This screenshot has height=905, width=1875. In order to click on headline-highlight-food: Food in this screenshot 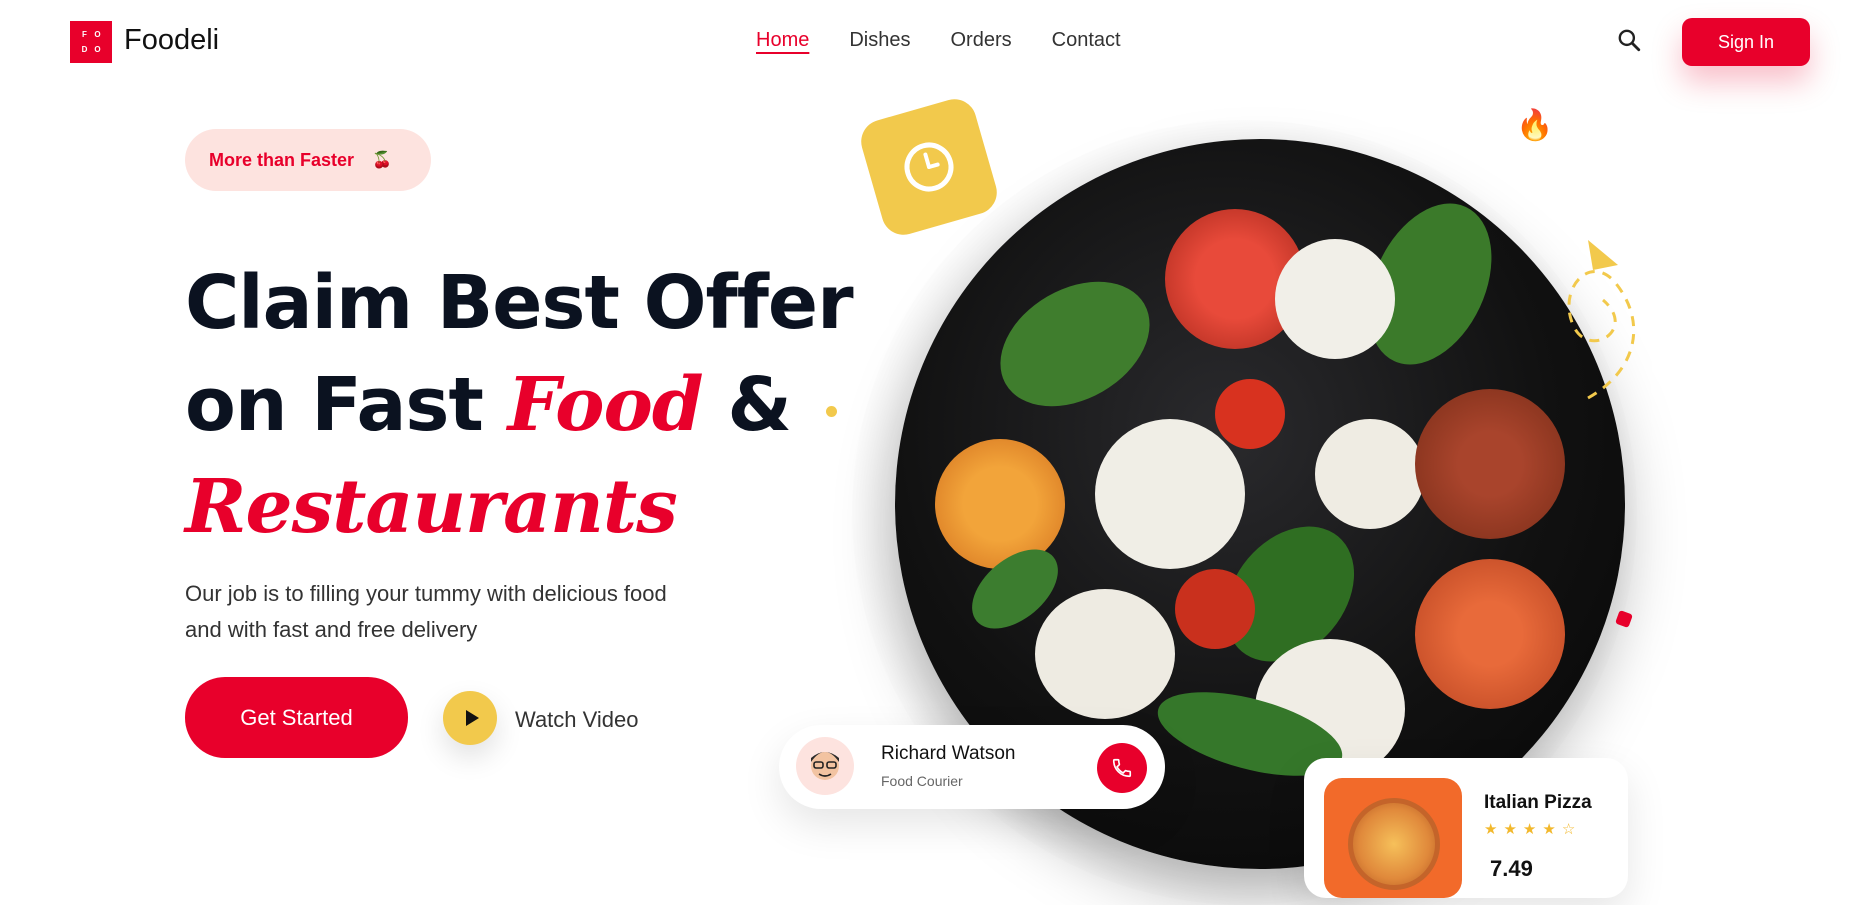, I will do `click(605, 405)`.